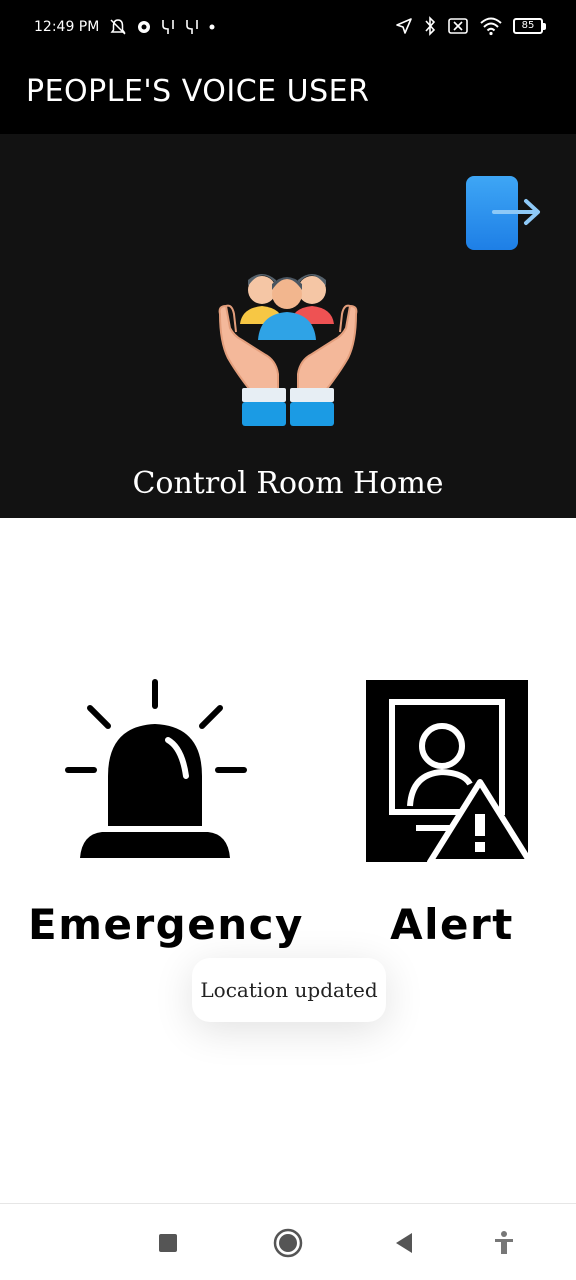 The width and height of the screenshot is (576, 1280). Describe the element at coordinates (288, 483) in the screenshot. I see `header-title: Control Room Home` at that location.